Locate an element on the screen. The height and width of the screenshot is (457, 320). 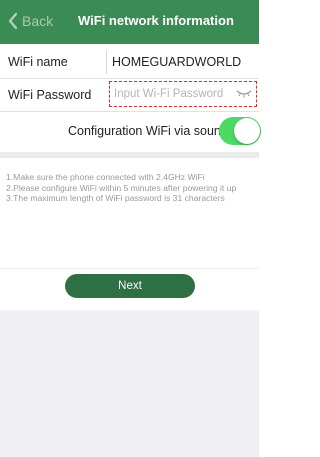
back-button: Back is located at coordinates (30, 21).